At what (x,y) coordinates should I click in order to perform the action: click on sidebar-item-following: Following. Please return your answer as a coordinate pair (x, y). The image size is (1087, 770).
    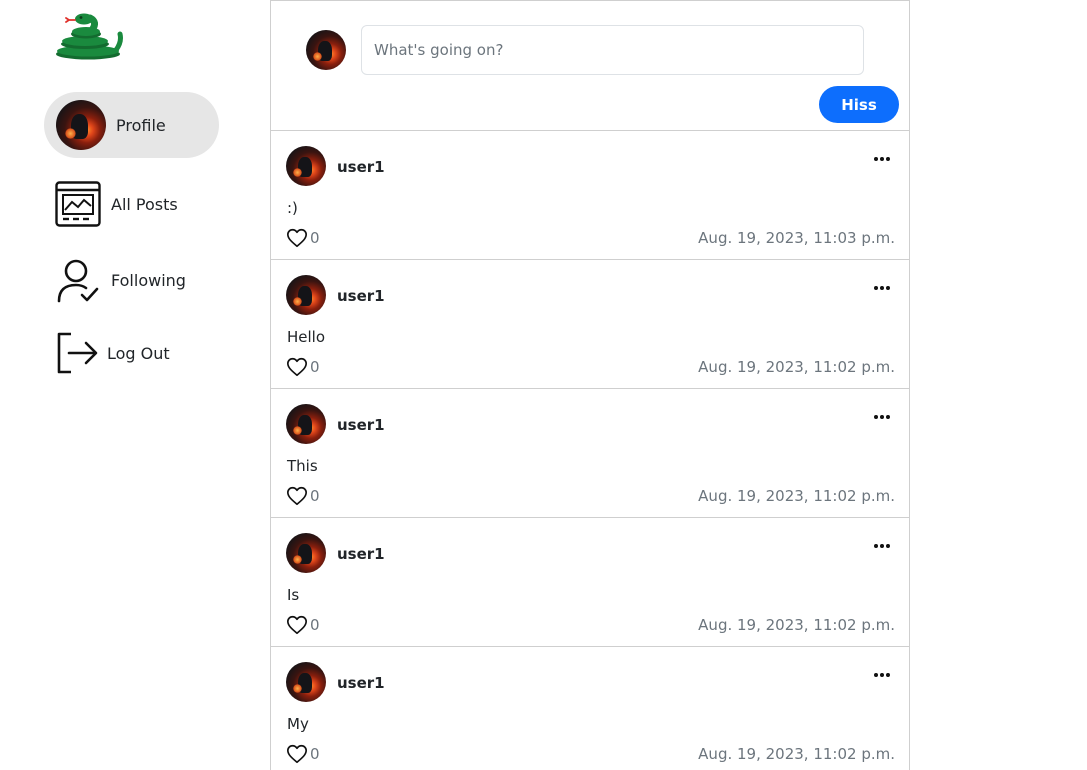
    Looking at the image, I should click on (120, 280).